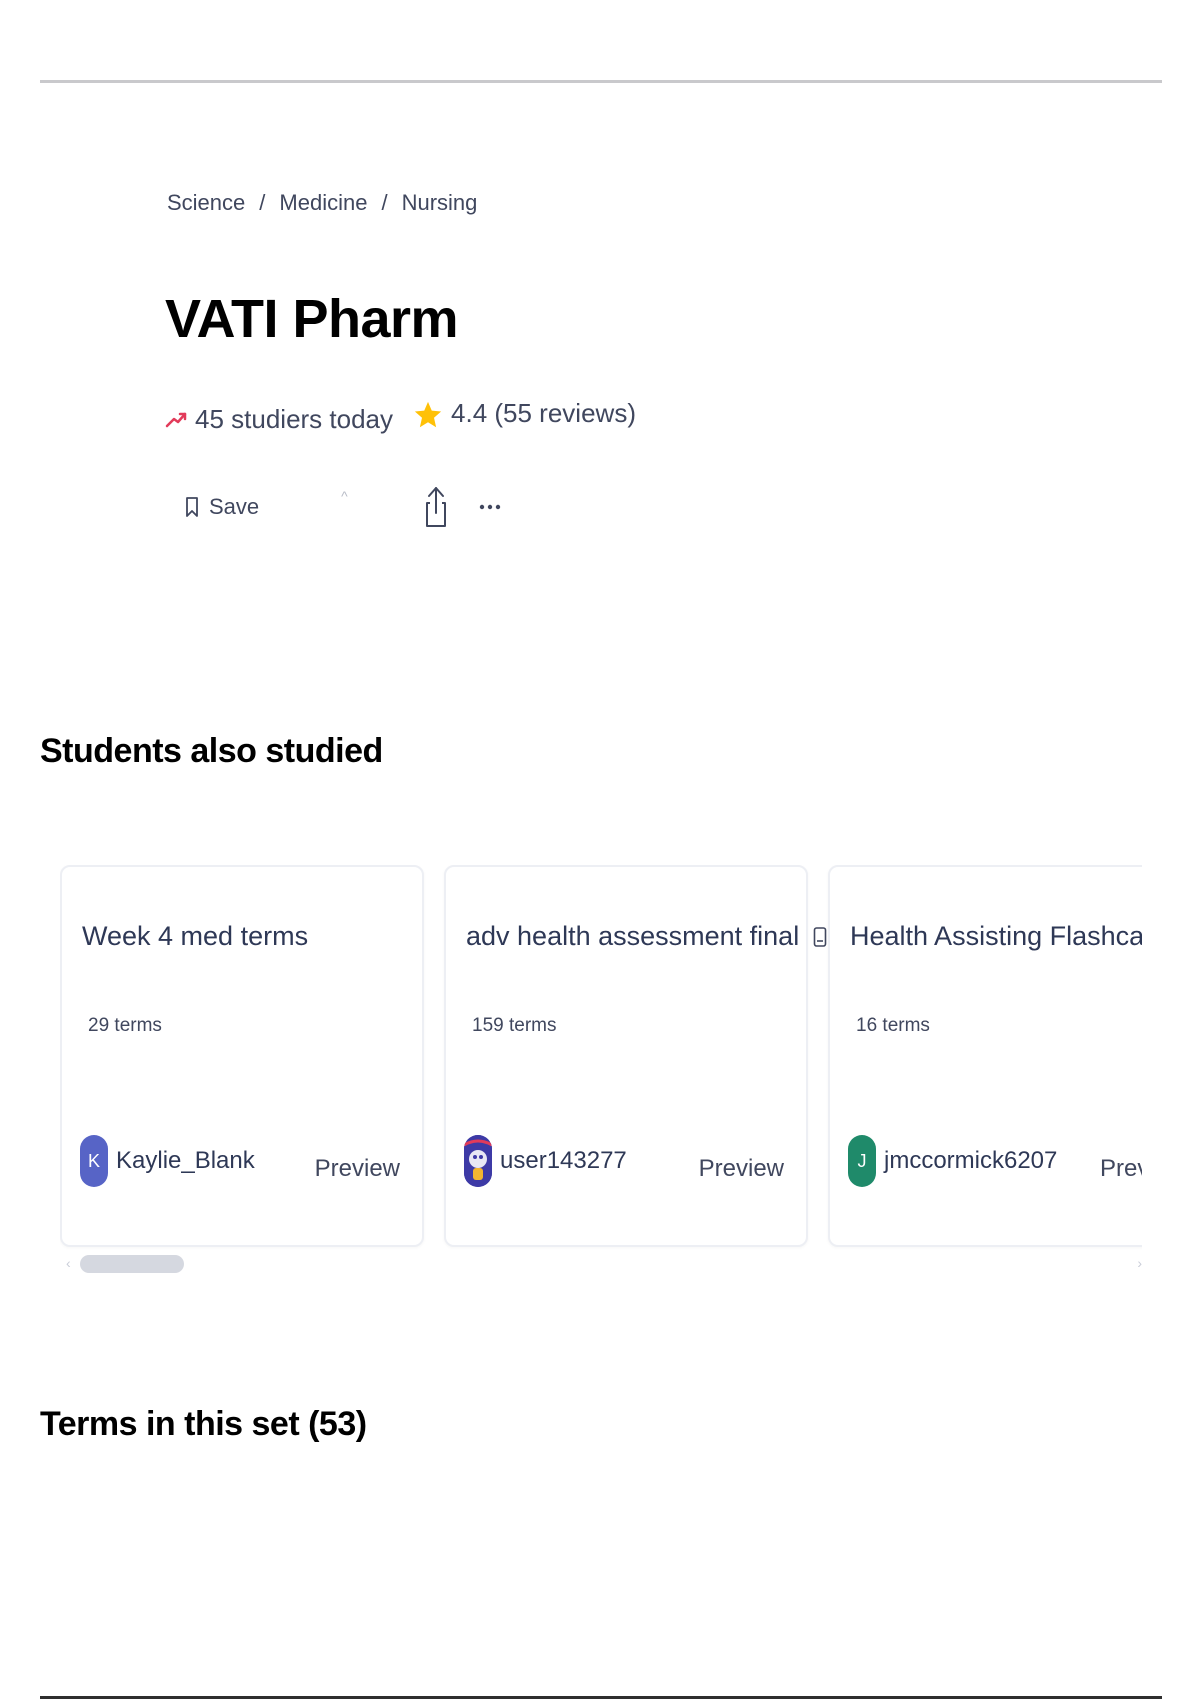  Describe the element at coordinates (94, 1161) in the screenshot. I see `avatar: K` at that location.